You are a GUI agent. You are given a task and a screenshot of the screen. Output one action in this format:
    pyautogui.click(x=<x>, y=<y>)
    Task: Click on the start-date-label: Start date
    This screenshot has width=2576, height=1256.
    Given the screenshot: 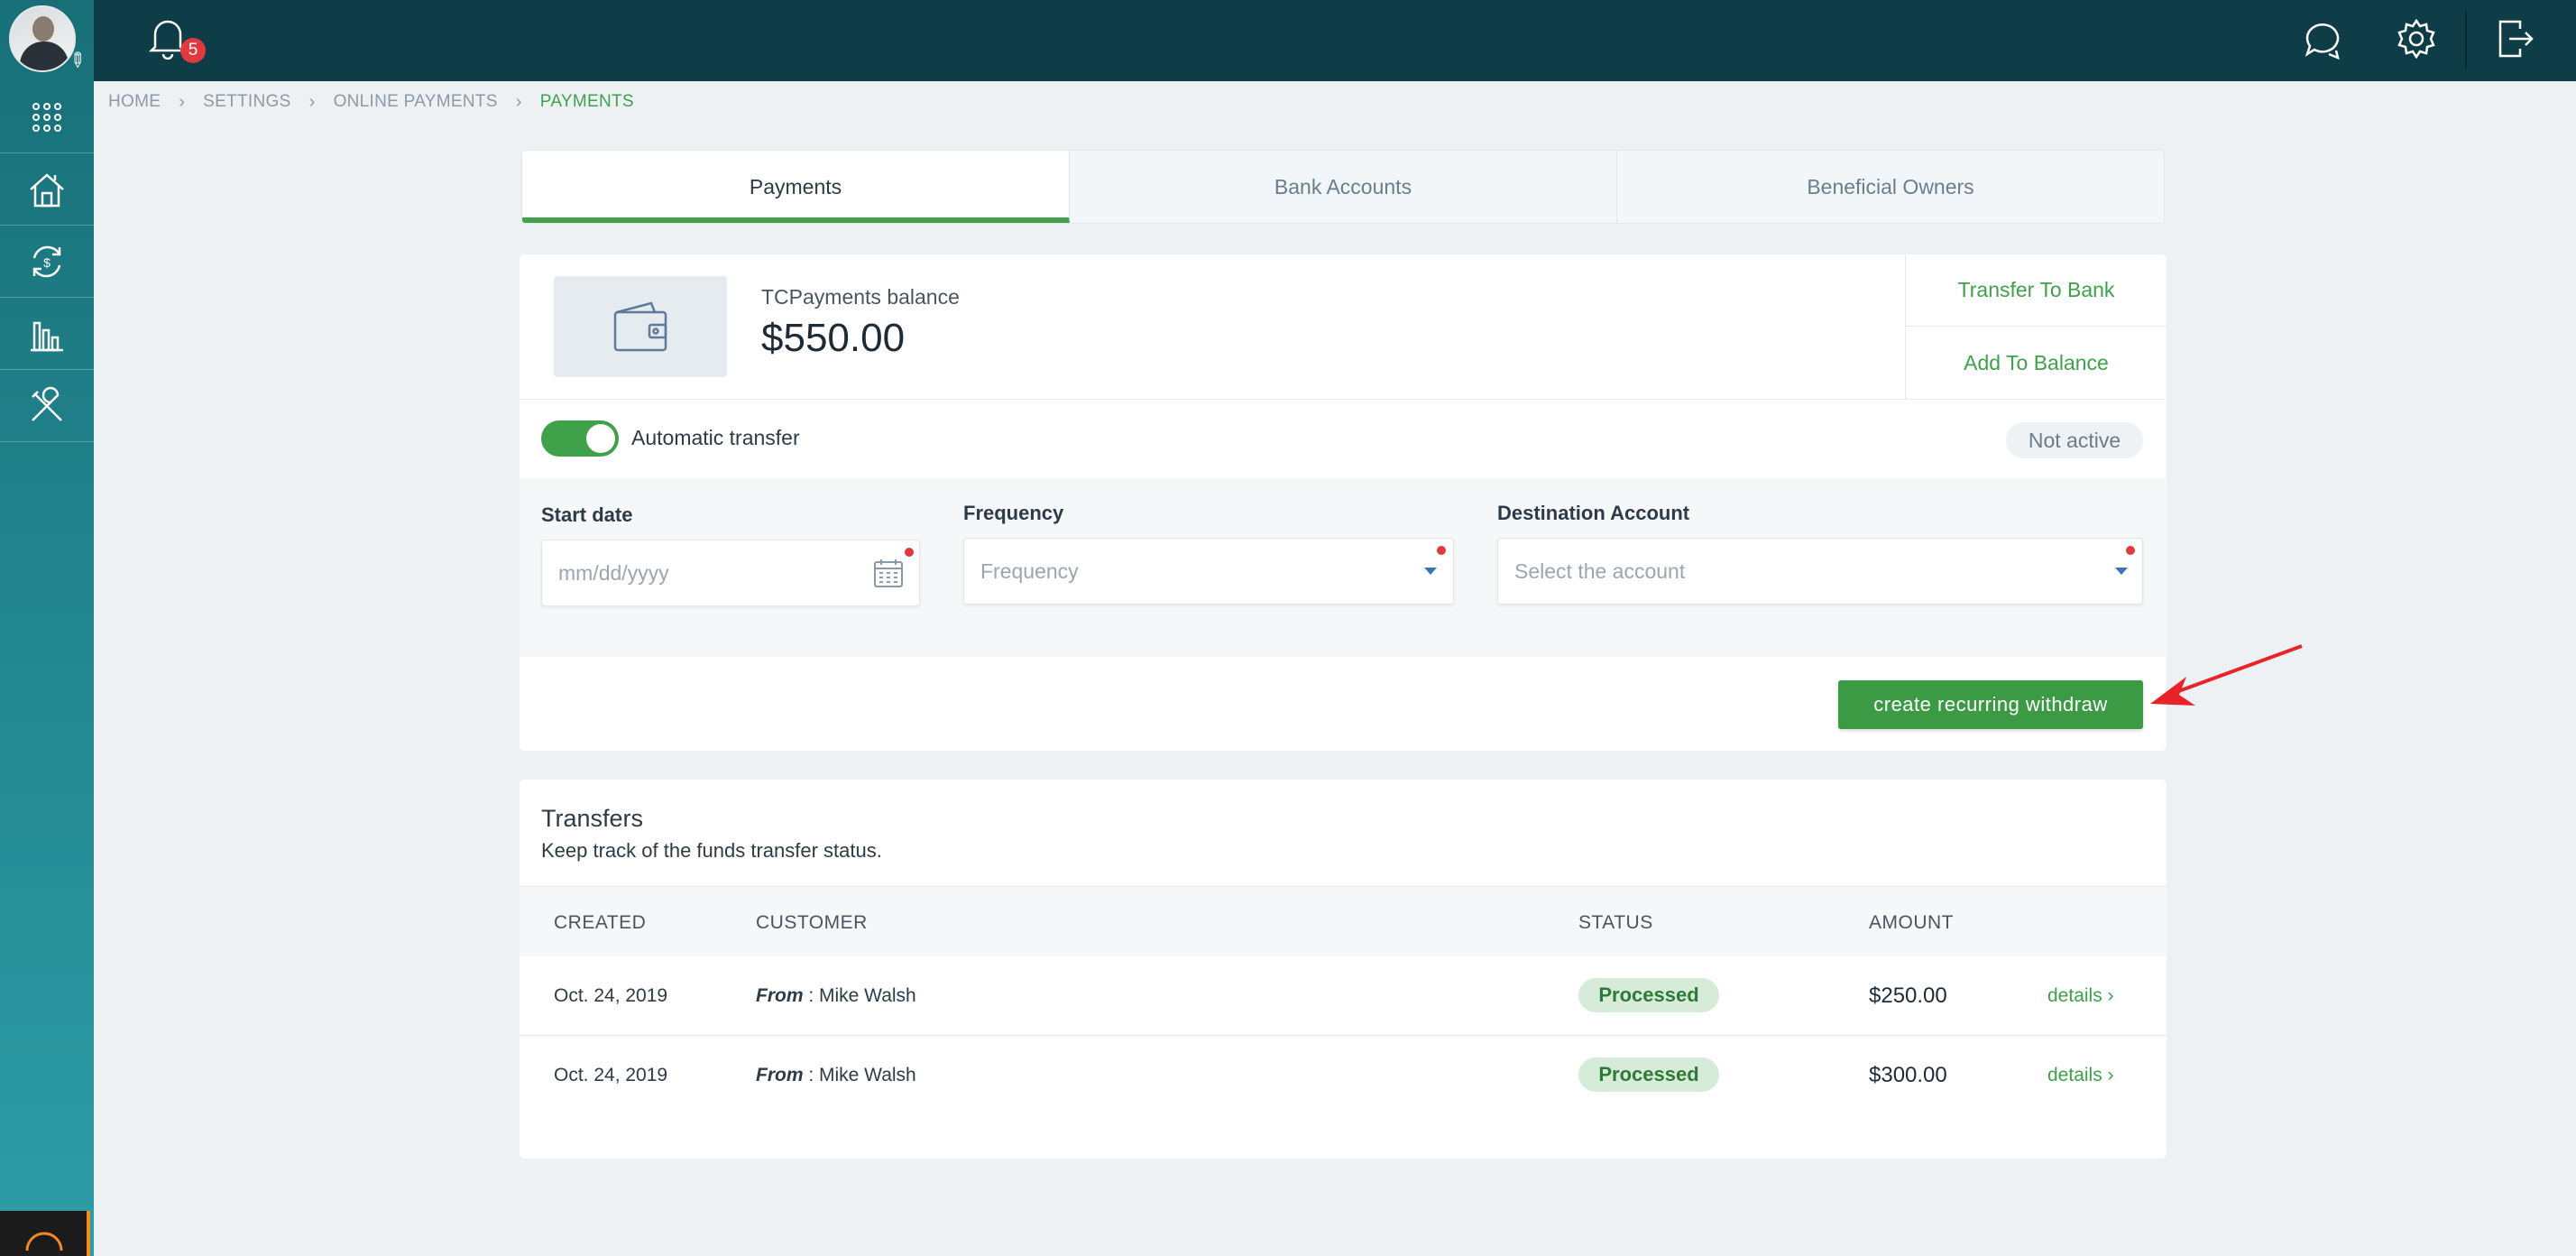 What is the action you would take?
    pyautogui.click(x=587, y=514)
    